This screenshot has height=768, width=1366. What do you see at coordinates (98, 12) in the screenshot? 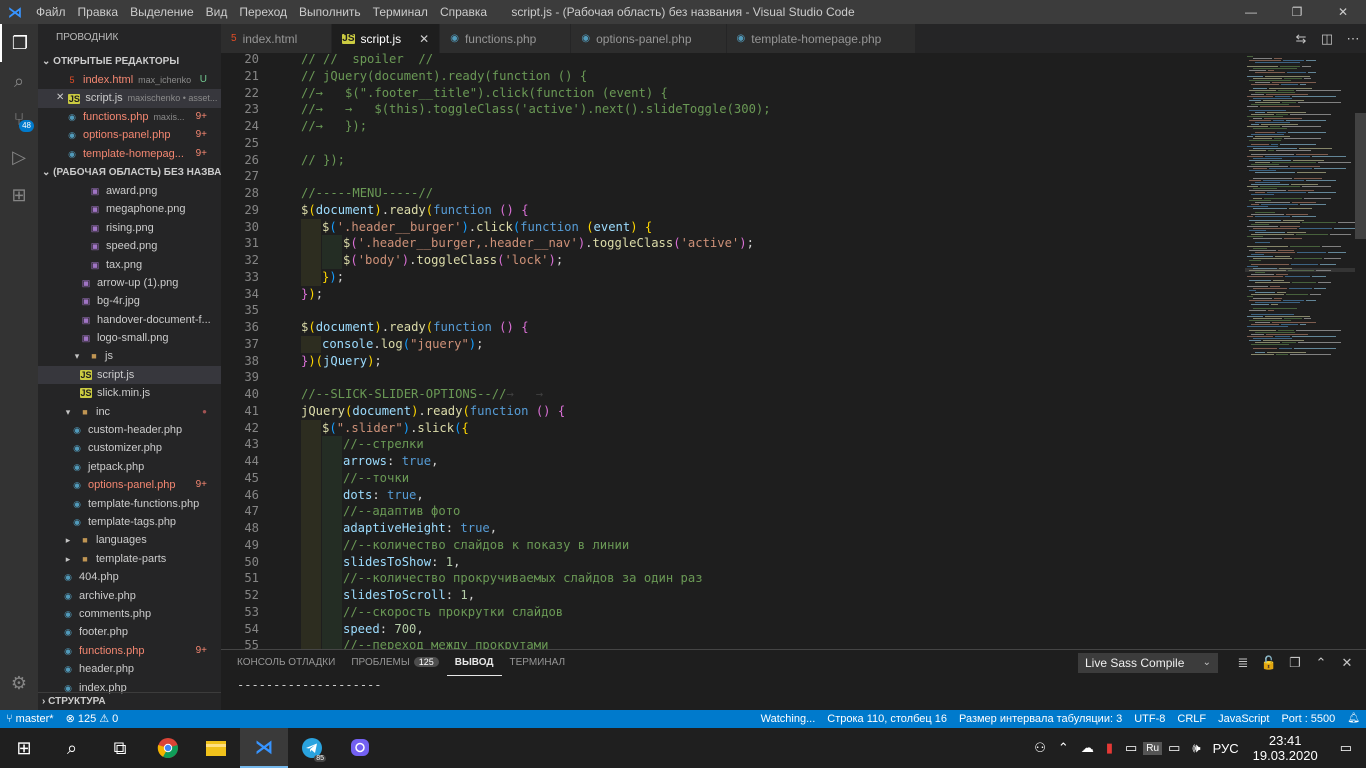
I see `menu-item: Правка` at bounding box center [98, 12].